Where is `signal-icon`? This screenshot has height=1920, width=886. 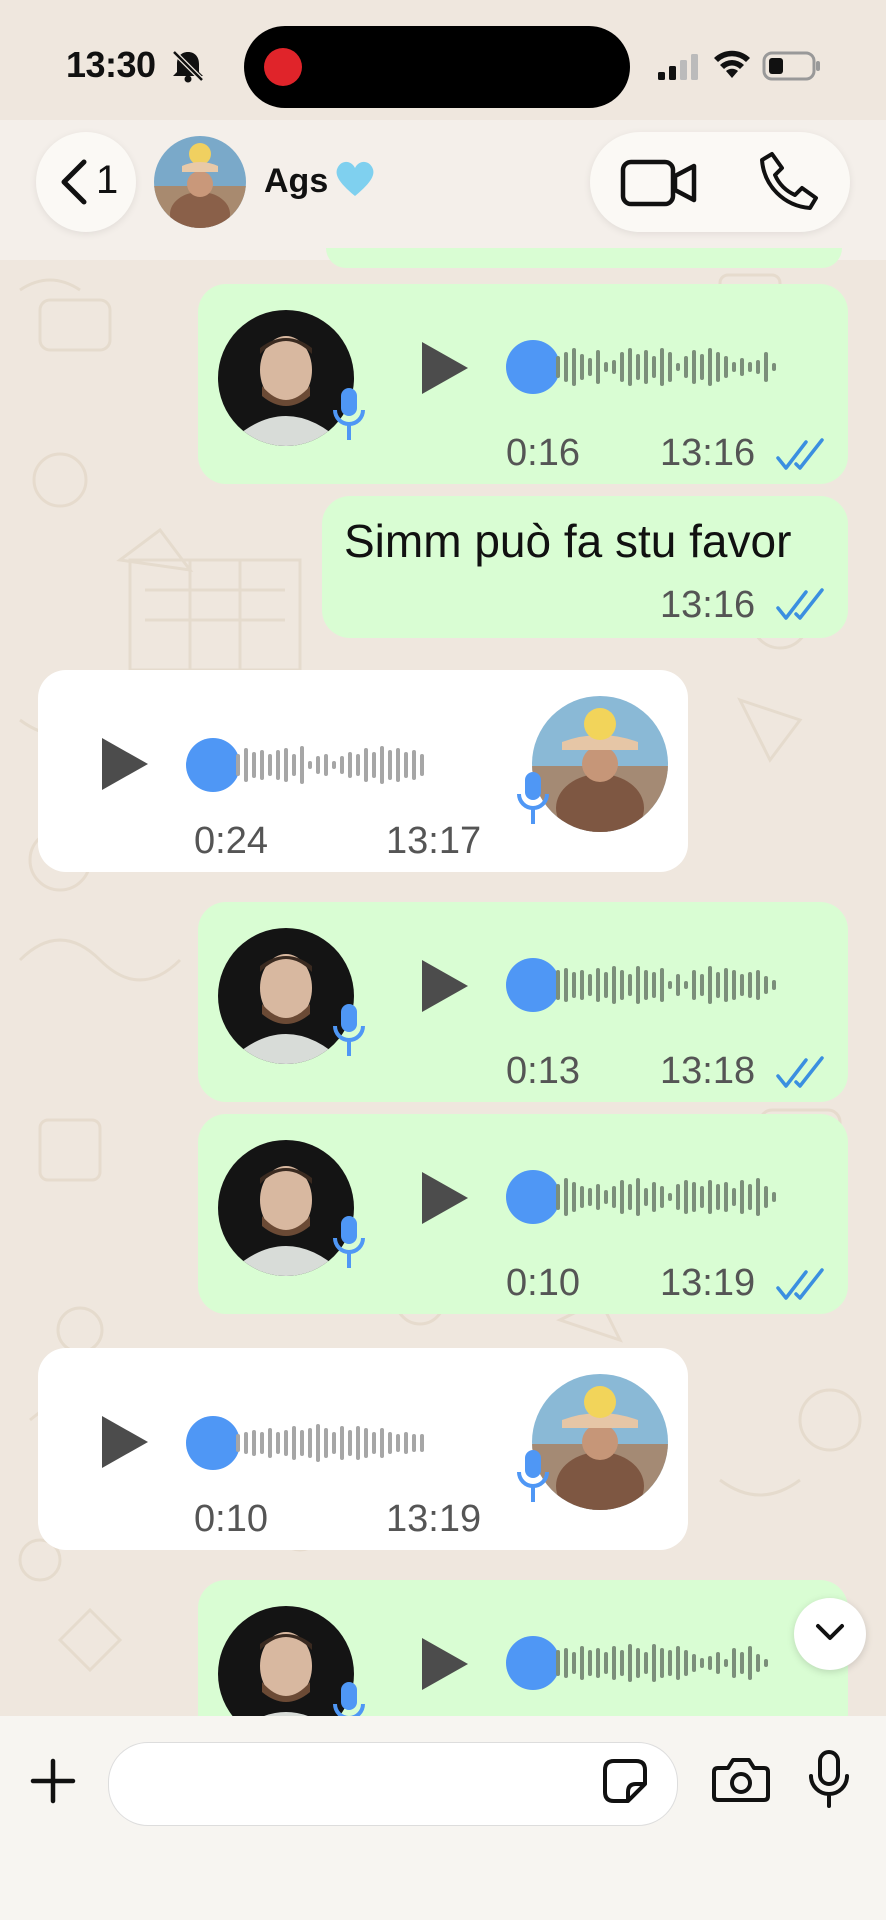
signal-icon is located at coordinates (678, 67).